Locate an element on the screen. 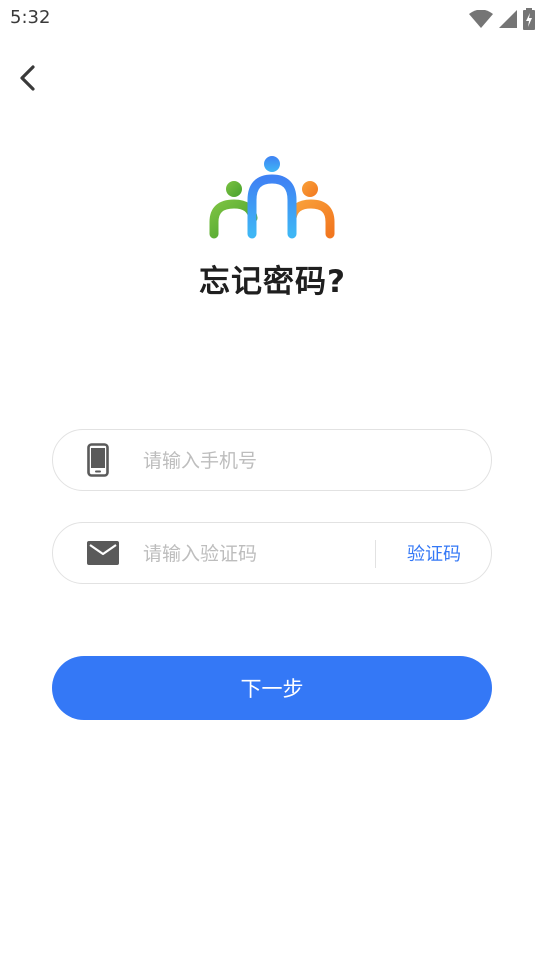 Image resolution: width=545 pixels, height=970 pixels. verification-code-input is located at coordinates (254, 554).